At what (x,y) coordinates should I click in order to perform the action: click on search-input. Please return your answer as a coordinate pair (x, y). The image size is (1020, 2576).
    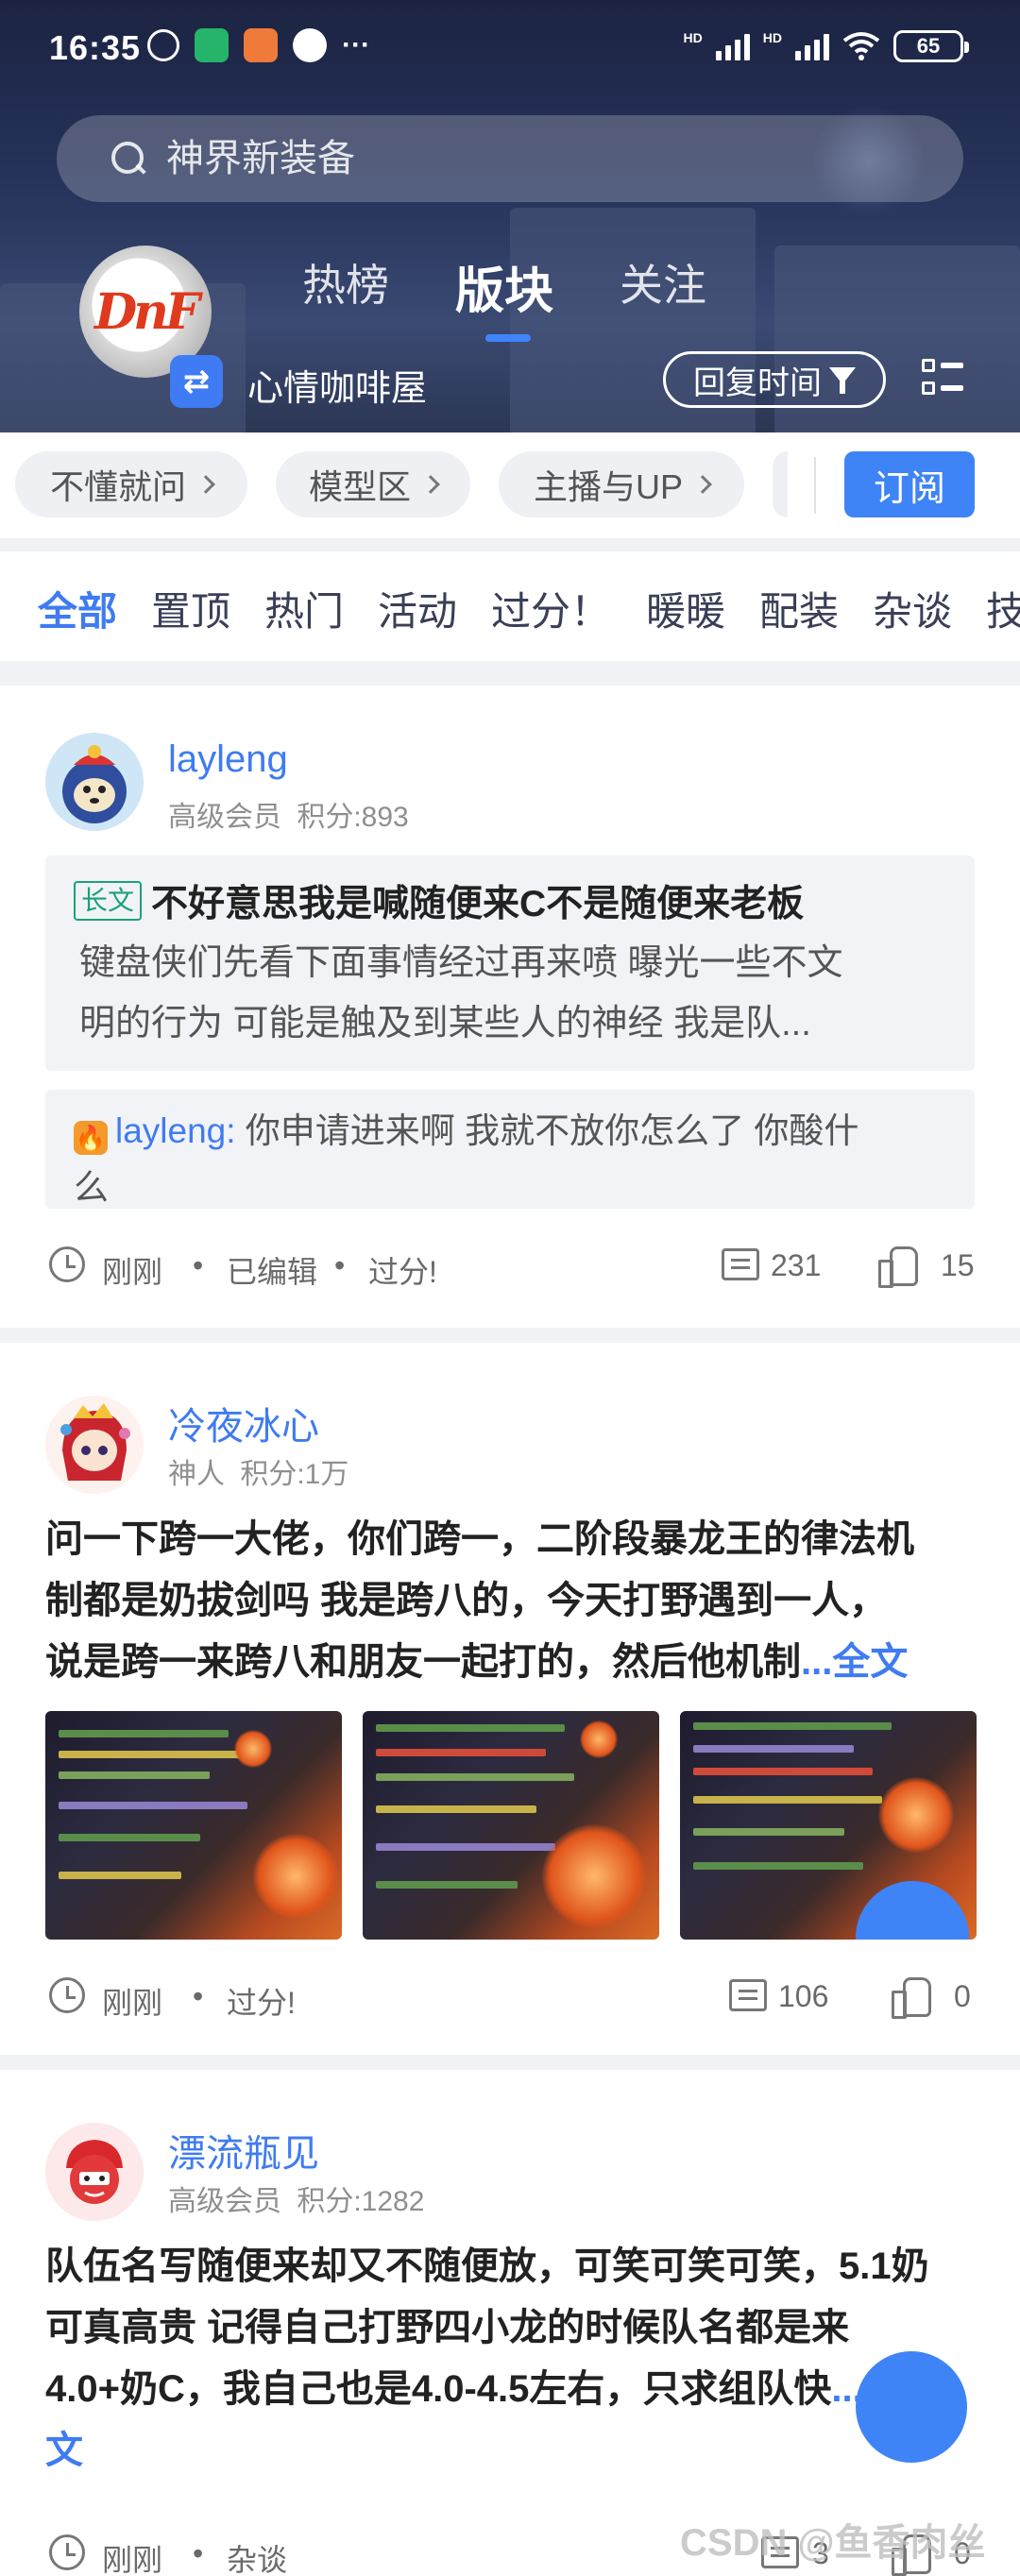
    Looking at the image, I should click on (544, 158).